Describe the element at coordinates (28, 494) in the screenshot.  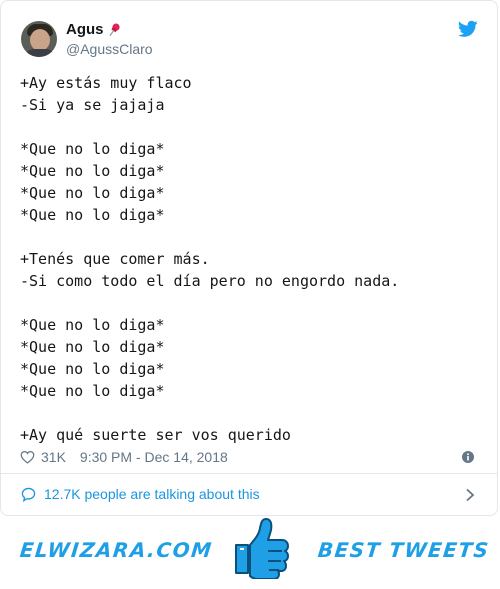
I see `speech-bubble-icon` at that location.